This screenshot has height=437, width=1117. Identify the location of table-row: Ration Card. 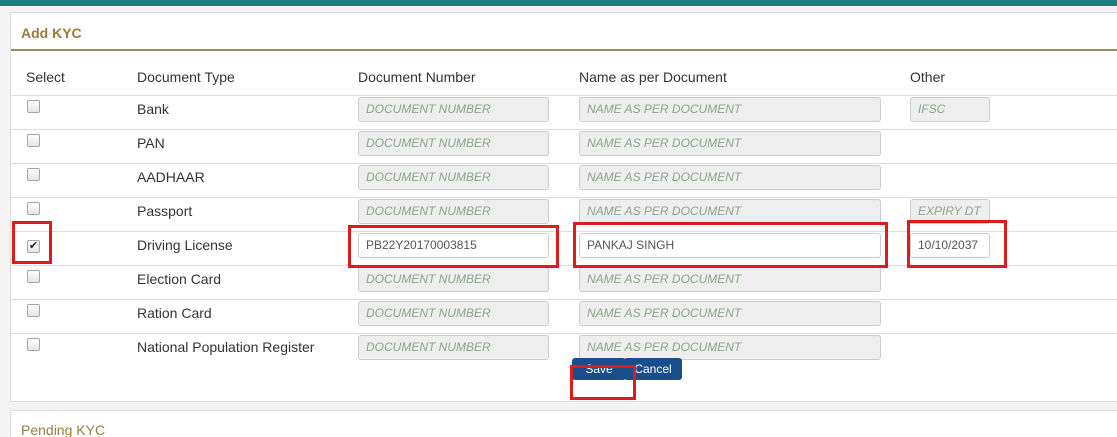
(564, 315).